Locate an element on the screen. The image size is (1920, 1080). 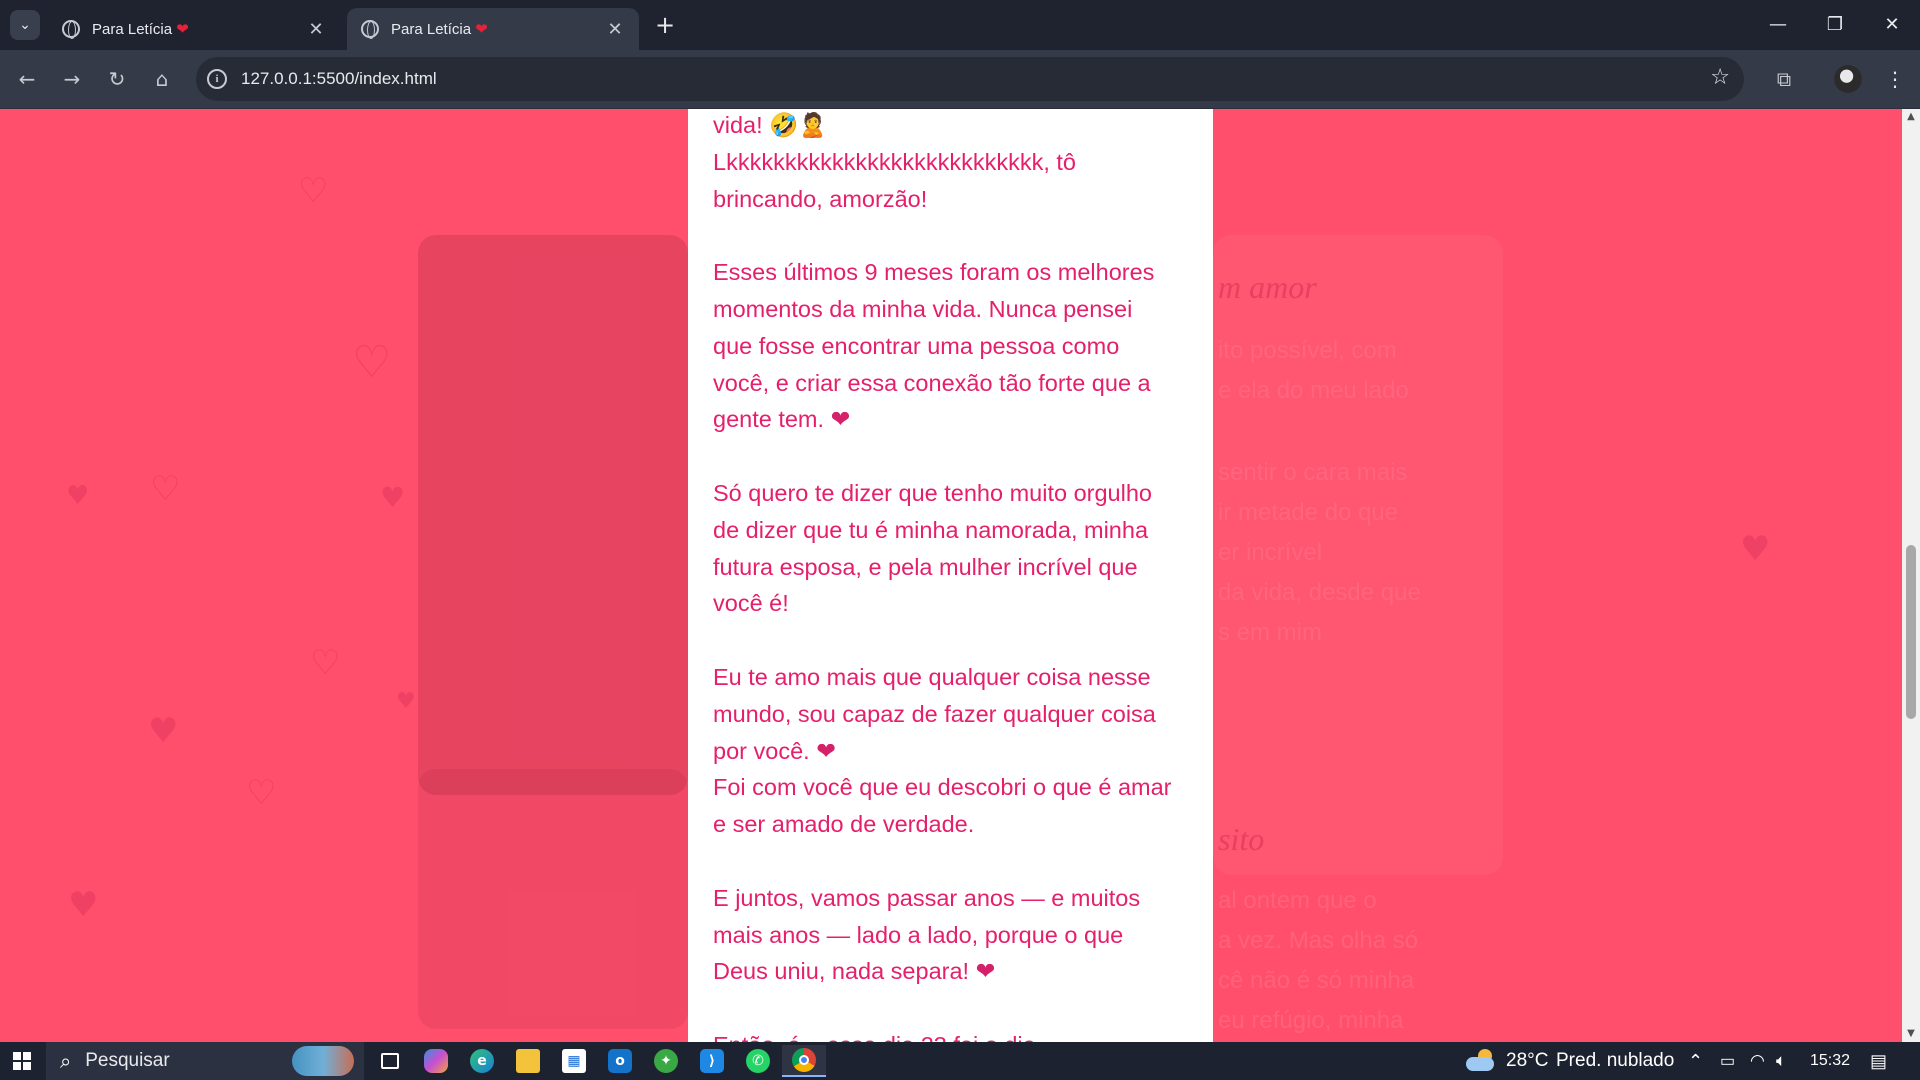
arrow-left-icon: ← is located at coordinates (27, 79).